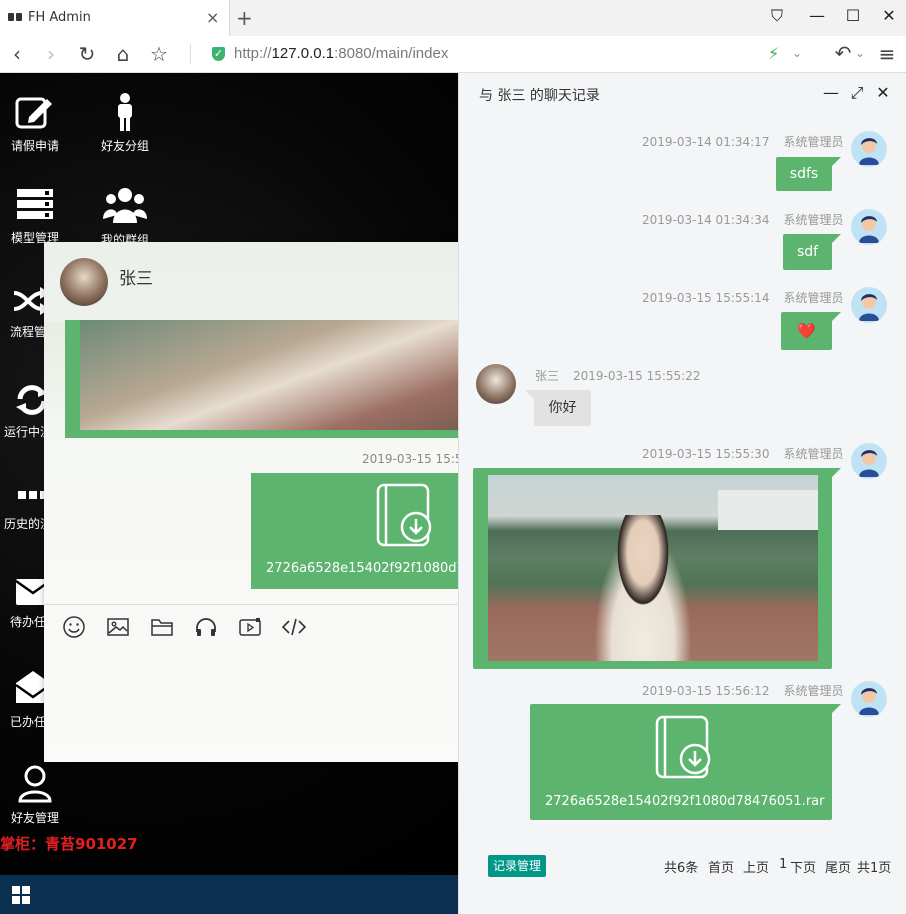  What do you see at coordinates (843, 53) in the screenshot?
I see `undo-close-button: ↶` at bounding box center [843, 53].